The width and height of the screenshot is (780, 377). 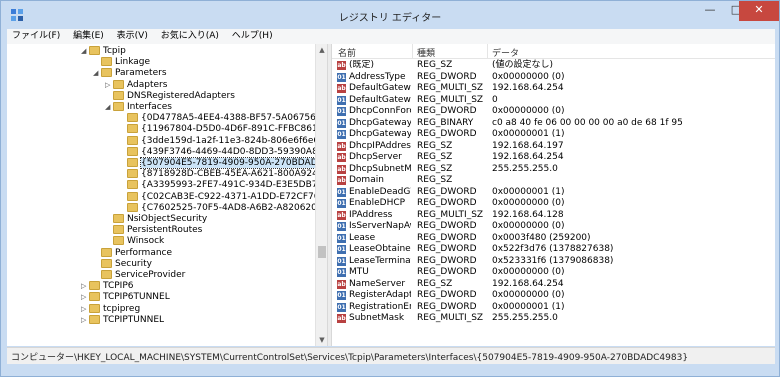 I want to click on value-row: ab DhcpIPAddress REG_SZ 192.168.64.197, so click(x=553, y=147).